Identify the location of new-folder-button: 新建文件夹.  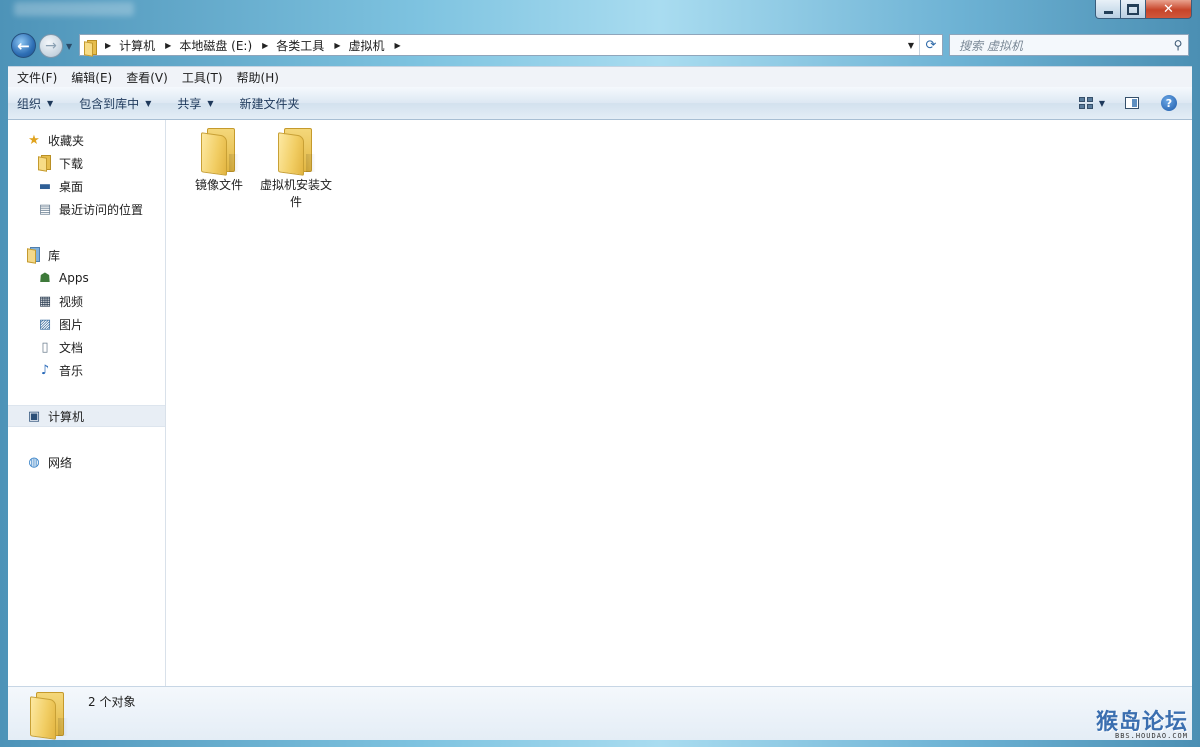
(270, 103).